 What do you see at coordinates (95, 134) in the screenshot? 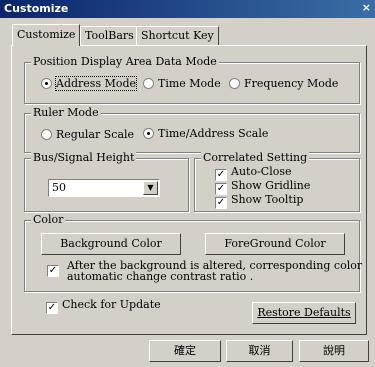
I see `regular-scale-label: Regular Scale` at bounding box center [95, 134].